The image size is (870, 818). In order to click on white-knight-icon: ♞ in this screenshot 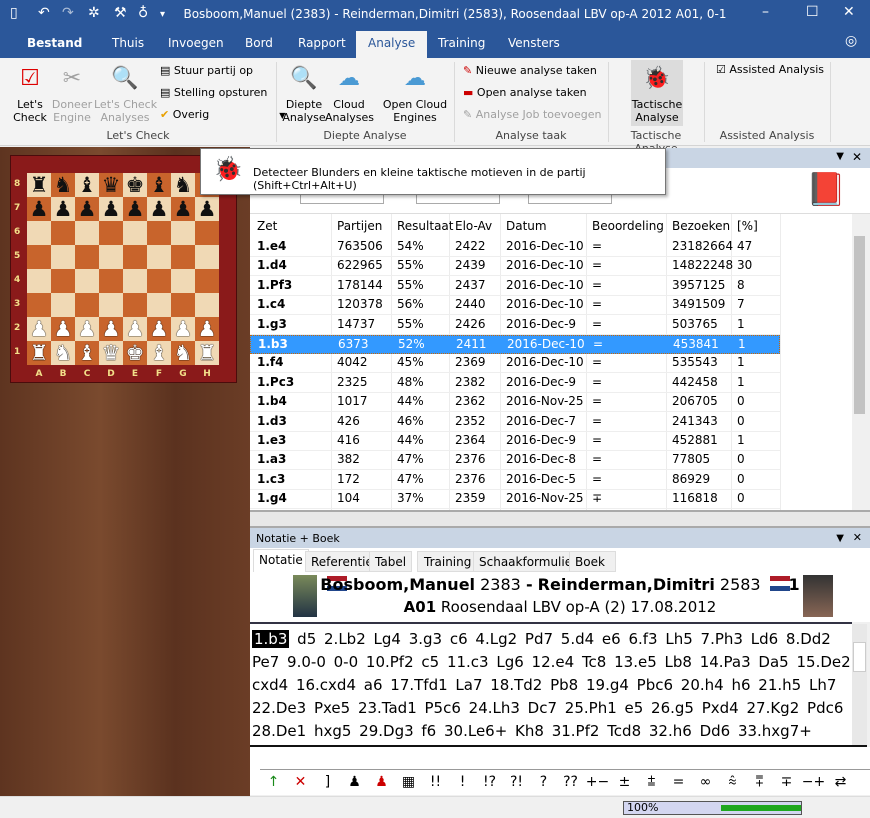, I will do `click(63, 353)`.